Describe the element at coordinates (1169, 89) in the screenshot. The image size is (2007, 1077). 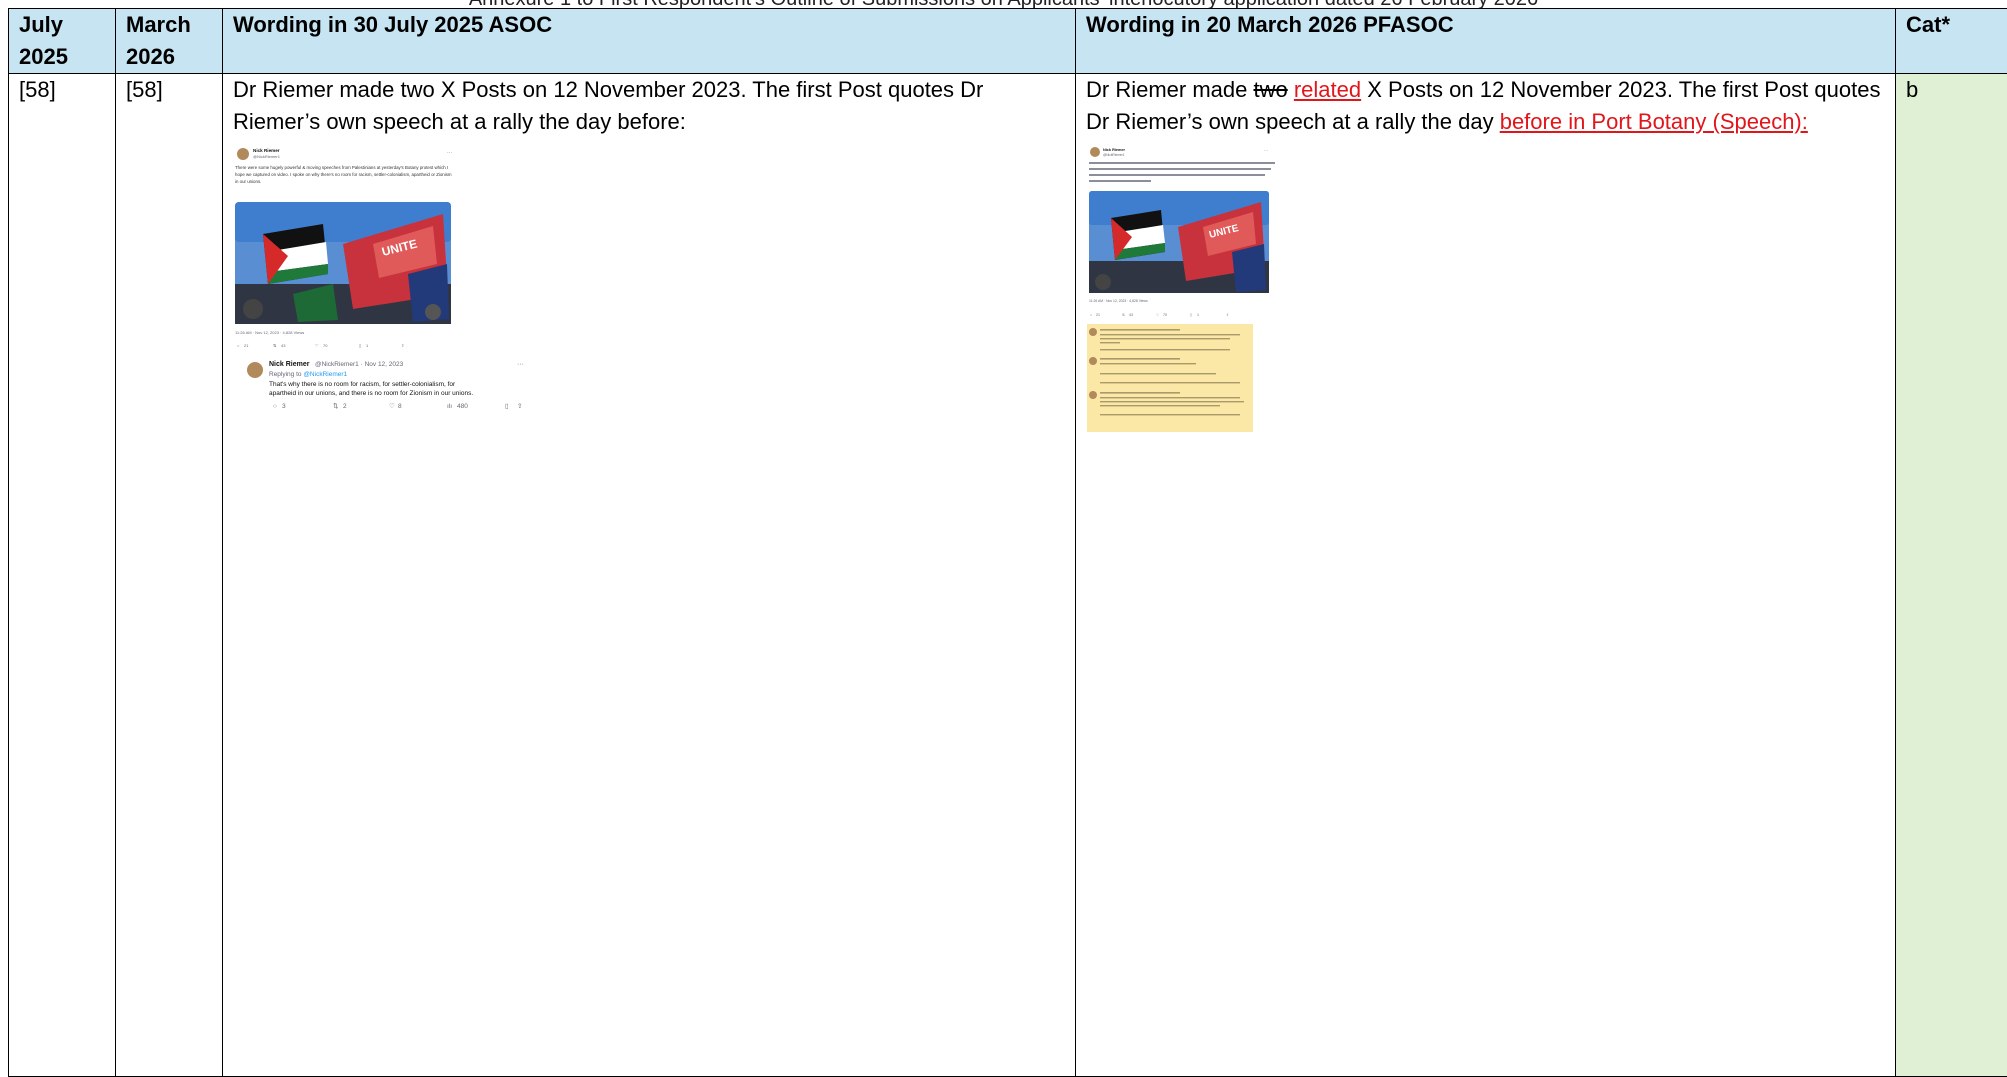
I see `pfasoc-text-part-1: Dr Riemer made` at that location.